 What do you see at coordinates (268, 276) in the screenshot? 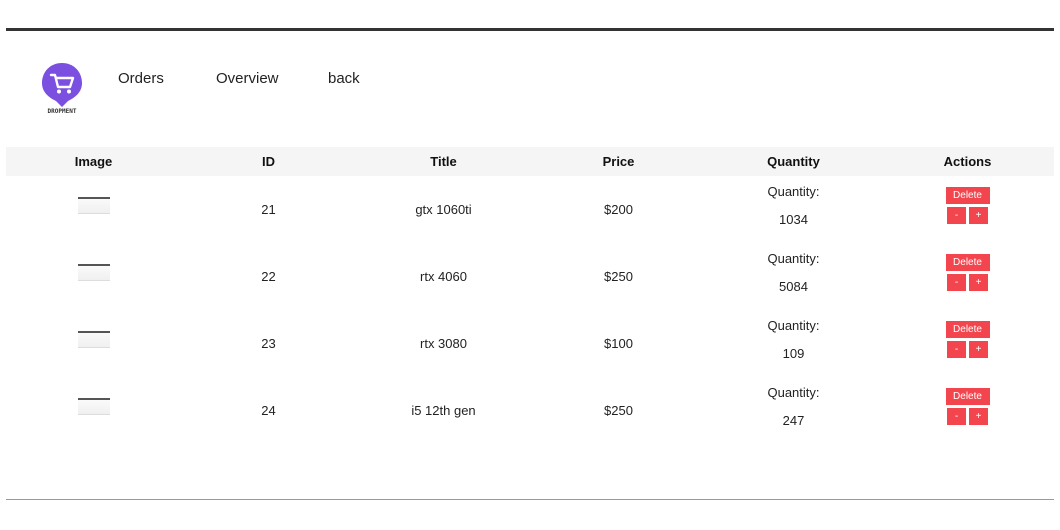
I see `id-cell: 22` at bounding box center [268, 276].